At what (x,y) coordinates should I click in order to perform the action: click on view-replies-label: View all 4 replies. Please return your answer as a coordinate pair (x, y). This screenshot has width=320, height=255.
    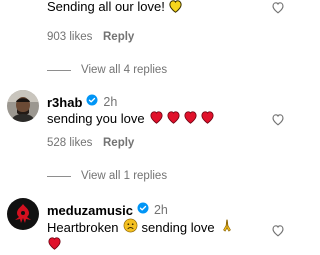
    Looking at the image, I should click on (124, 70).